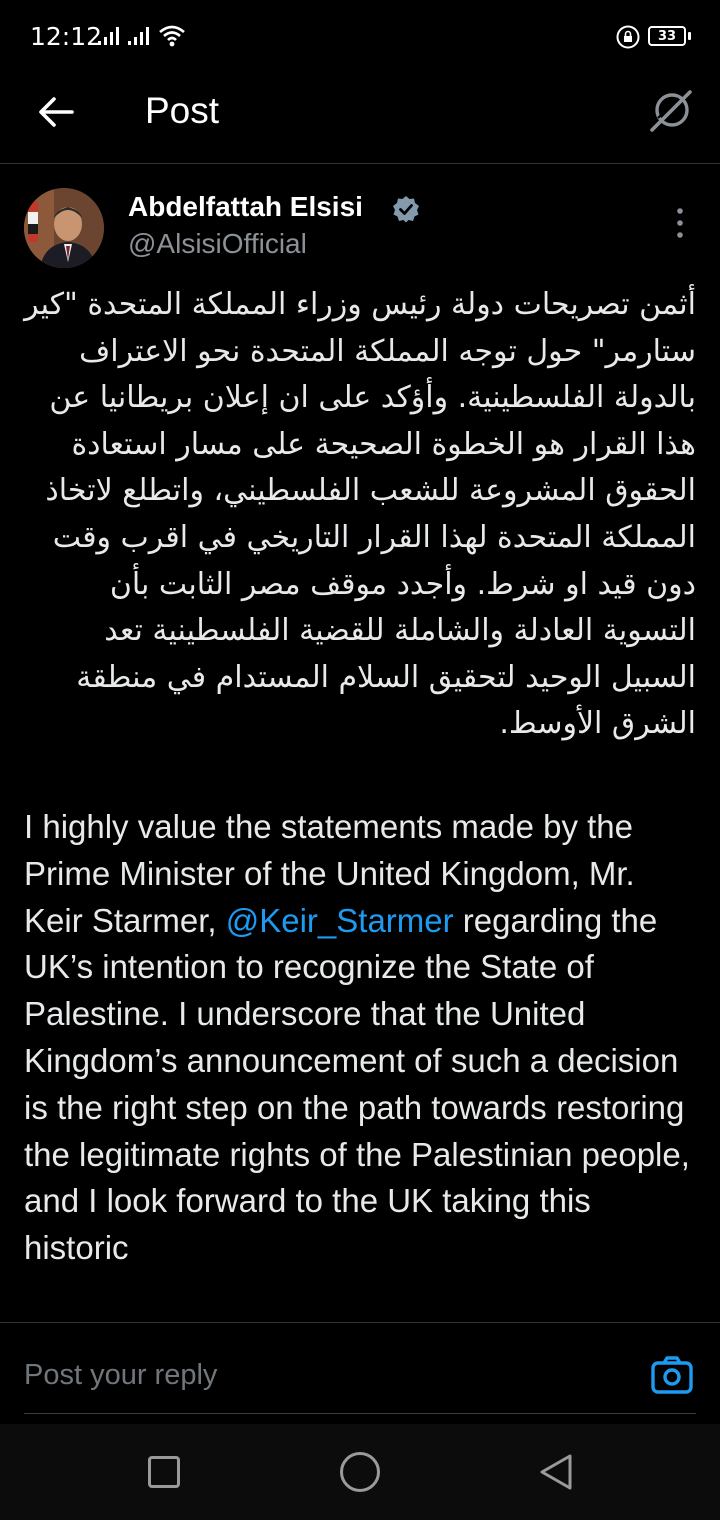  Describe the element at coordinates (56, 112) in the screenshot. I see `back-arrow-icon` at that location.